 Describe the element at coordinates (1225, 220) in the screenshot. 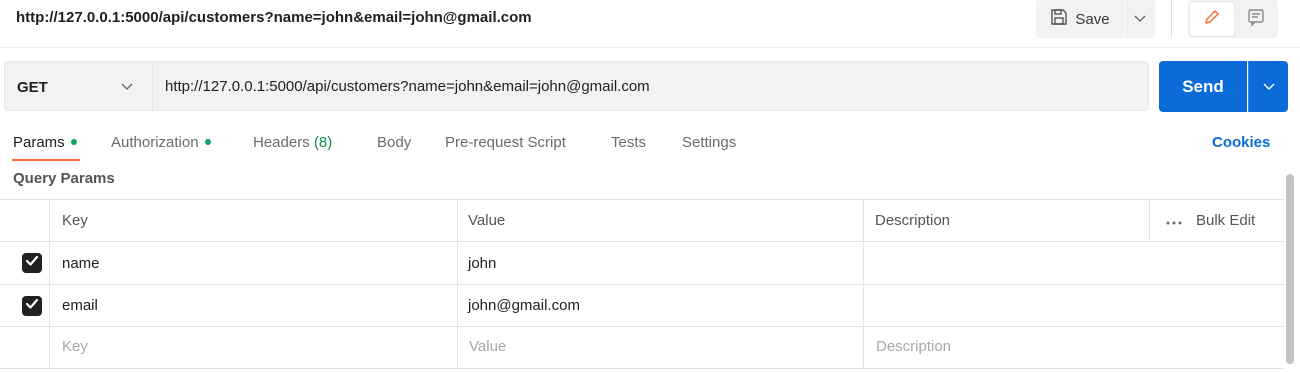

I see `bulk-edit-button: Bulk Edit` at that location.